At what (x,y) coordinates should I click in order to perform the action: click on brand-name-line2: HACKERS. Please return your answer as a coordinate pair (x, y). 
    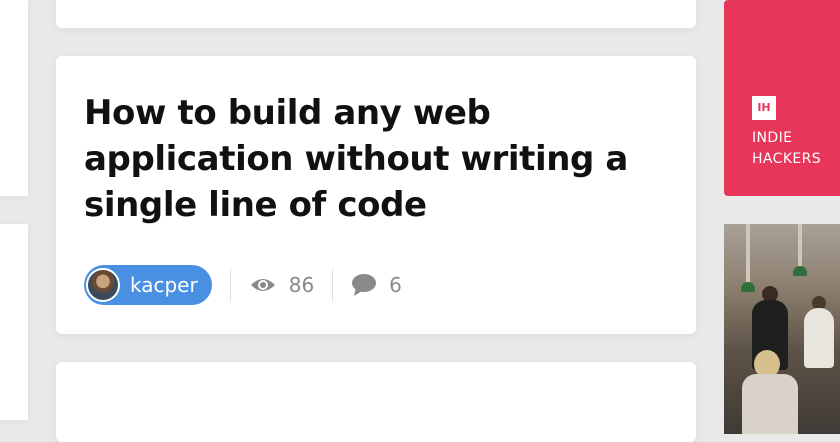
    Looking at the image, I should click on (787, 159).